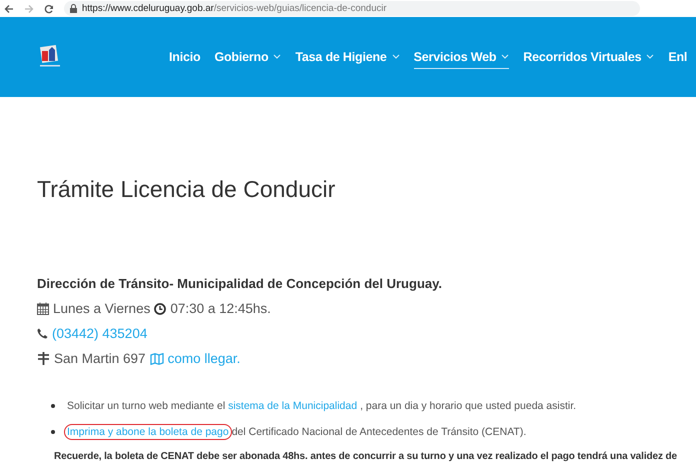 The height and width of the screenshot is (470, 696). I want to click on directions-link: como llegar., so click(204, 358).